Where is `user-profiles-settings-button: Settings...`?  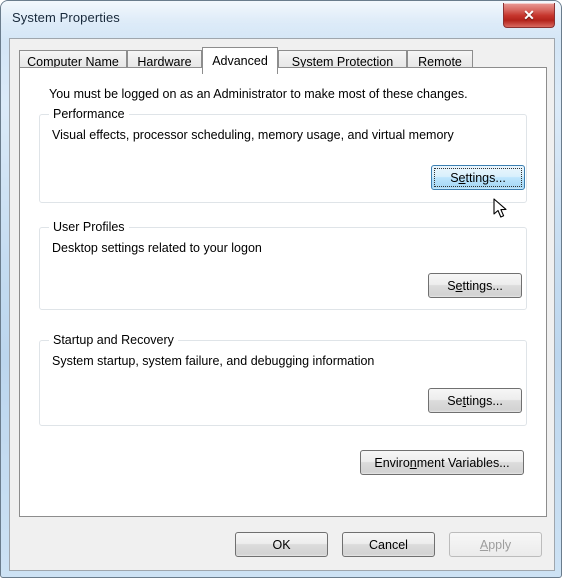
user-profiles-settings-button: Settings... is located at coordinates (475, 285).